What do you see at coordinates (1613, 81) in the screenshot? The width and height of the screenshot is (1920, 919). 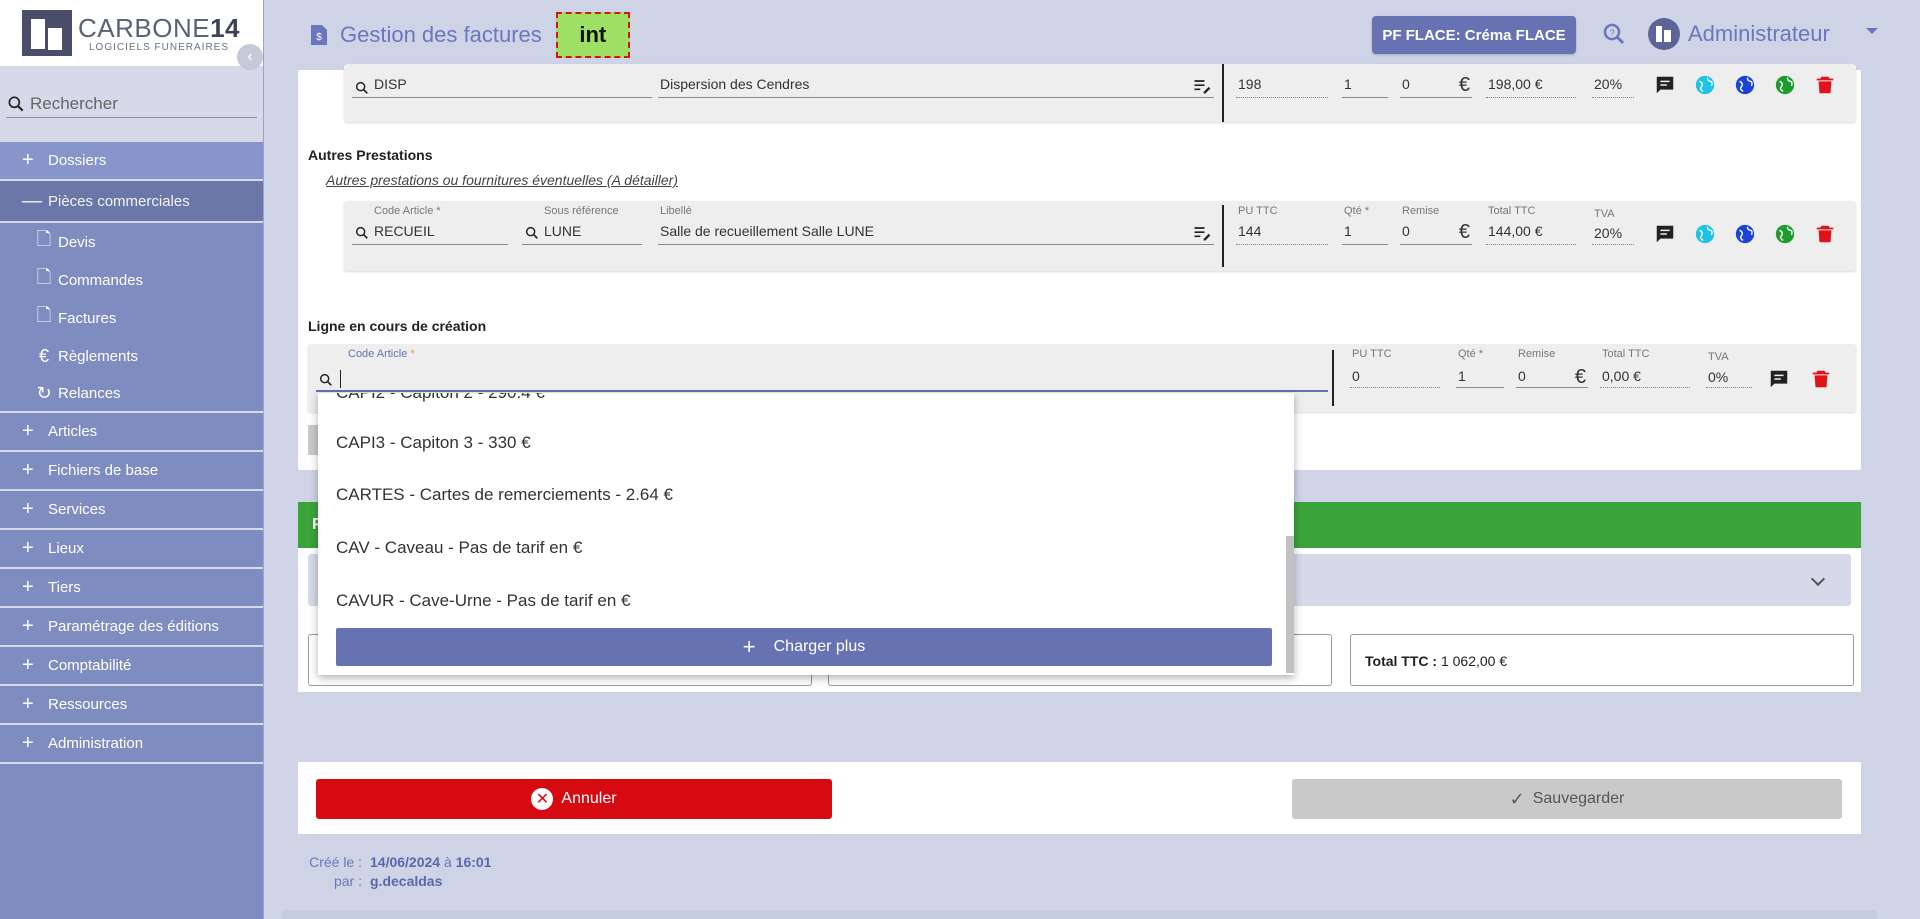 I see `tva-field: 20%` at bounding box center [1613, 81].